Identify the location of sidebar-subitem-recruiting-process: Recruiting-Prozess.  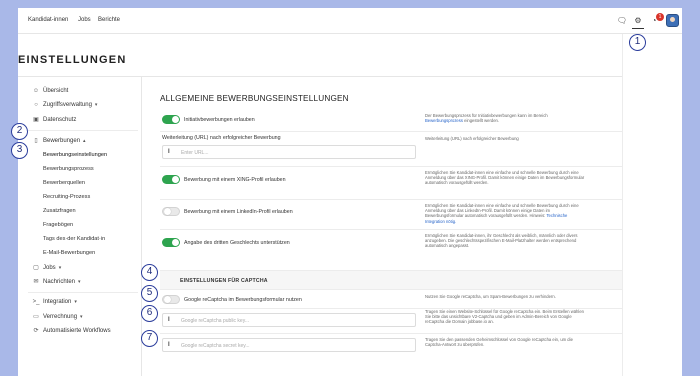
(66, 197).